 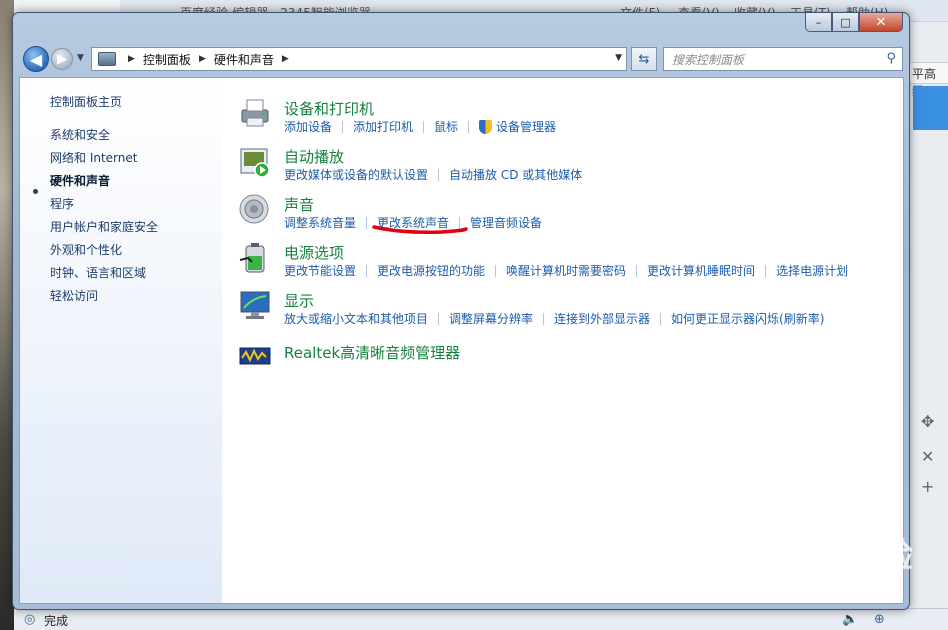 What do you see at coordinates (74, 295) in the screenshot?
I see `sidebar-item-ease-of-access: 轻松访问` at bounding box center [74, 295].